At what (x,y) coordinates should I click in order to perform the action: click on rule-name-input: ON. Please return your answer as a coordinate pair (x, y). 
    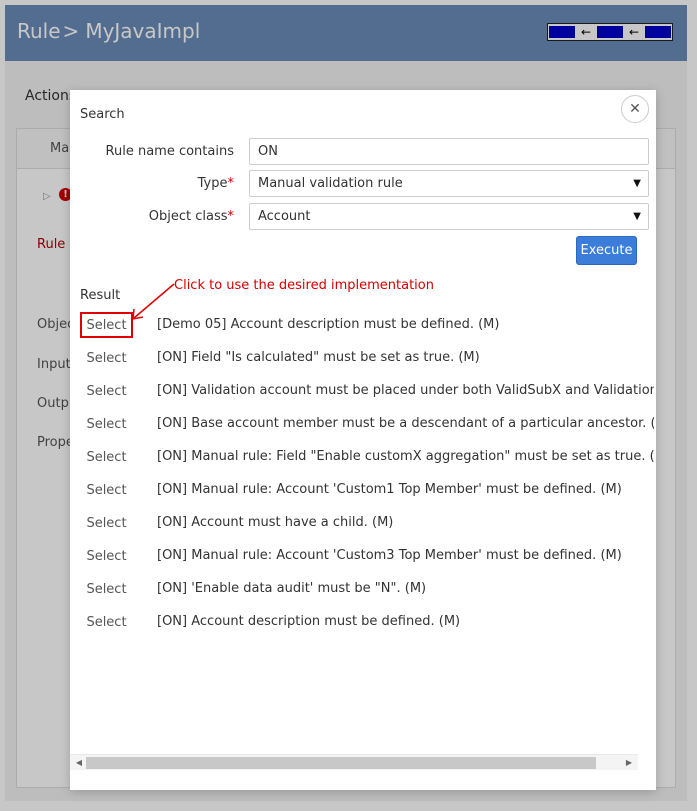
    Looking at the image, I should click on (449, 151).